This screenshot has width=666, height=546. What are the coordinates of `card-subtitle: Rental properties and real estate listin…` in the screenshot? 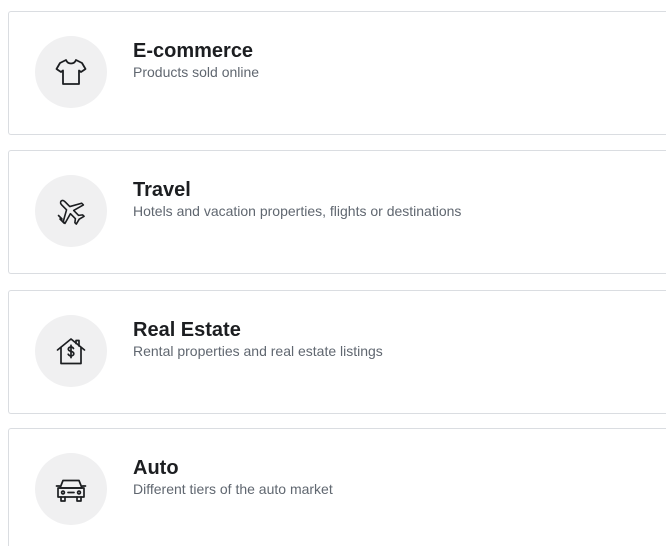 It's located at (258, 351).